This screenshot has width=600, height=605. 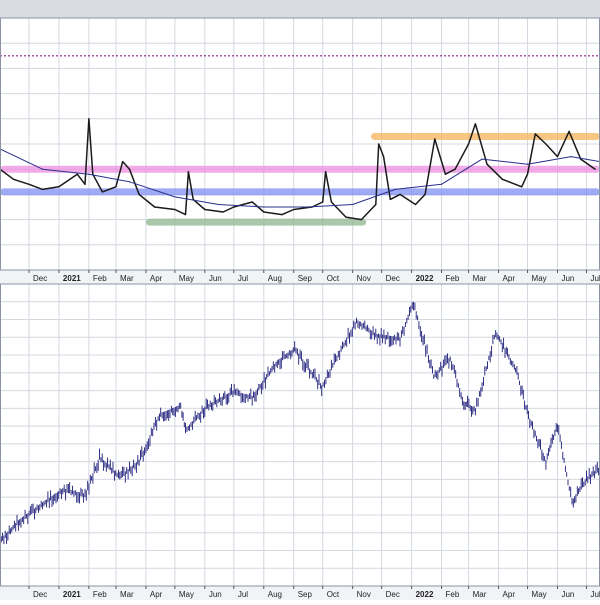 What do you see at coordinates (100, 278) in the screenshot?
I see `indicator-tick-label-2: Feb` at bounding box center [100, 278].